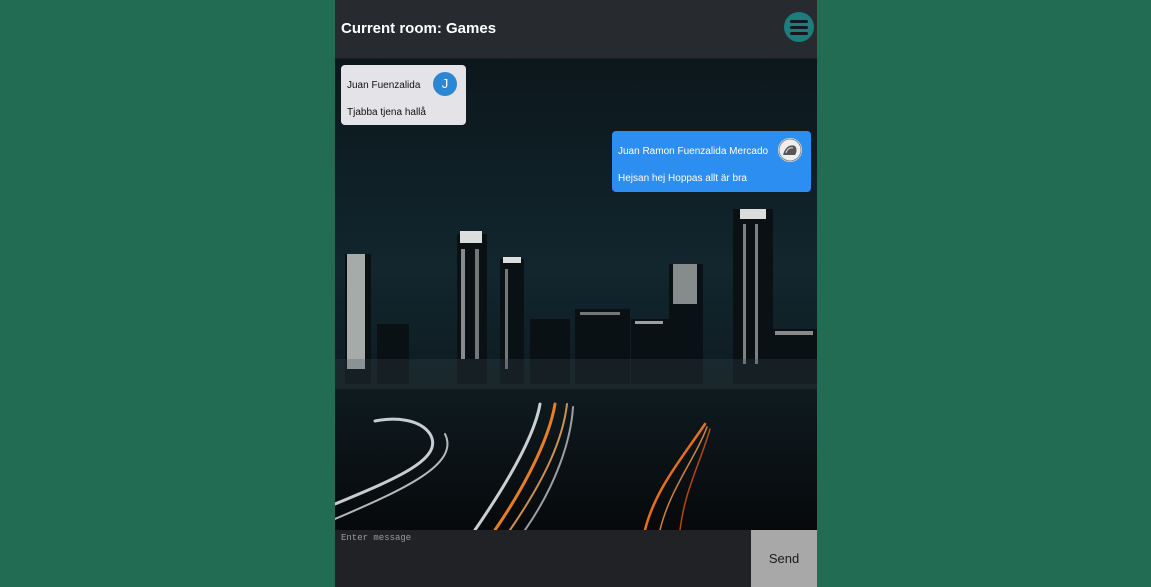 The height and width of the screenshot is (587, 1151). What do you see at coordinates (419, 28) in the screenshot?
I see `room-title: Current room: Games` at bounding box center [419, 28].